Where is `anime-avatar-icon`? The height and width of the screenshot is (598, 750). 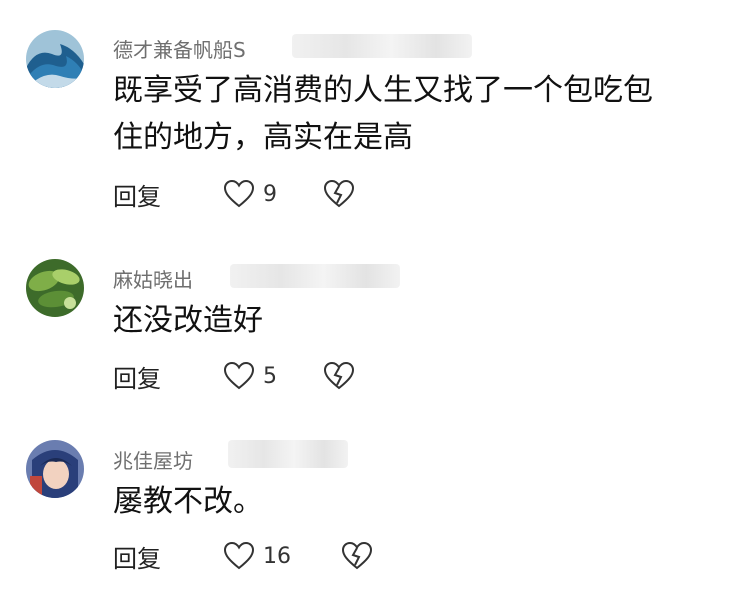 anime-avatar-icon is located at coordinates (55, 469).